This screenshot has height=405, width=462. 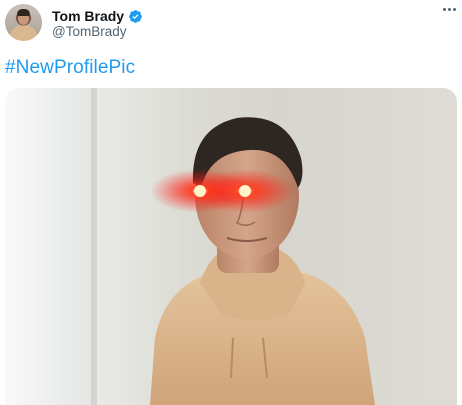 I want to click on more-options-icon, so click(x=450, y=10).